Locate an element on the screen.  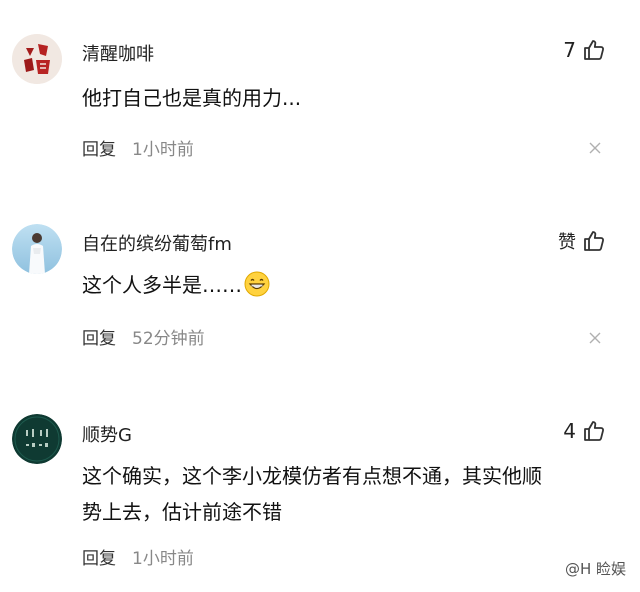
timestamp: 1小时前 is located at coordinates (163, 559).